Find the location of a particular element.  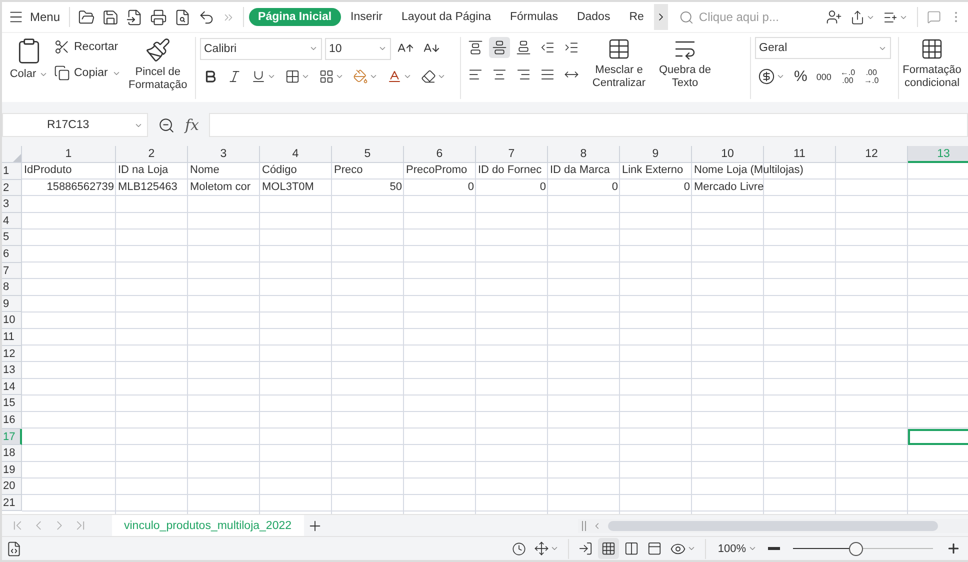

percent-button: % is located at coordinates (800, 76).